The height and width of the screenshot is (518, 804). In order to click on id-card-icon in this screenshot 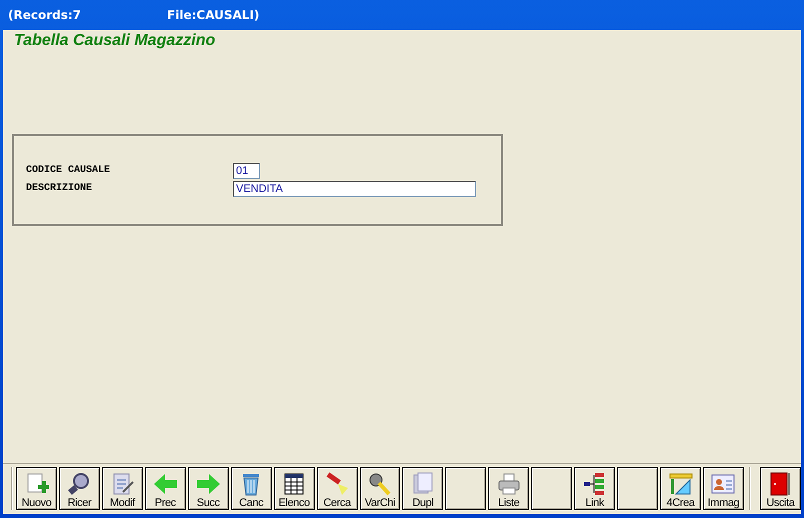, I will do `click(723, 484)`.